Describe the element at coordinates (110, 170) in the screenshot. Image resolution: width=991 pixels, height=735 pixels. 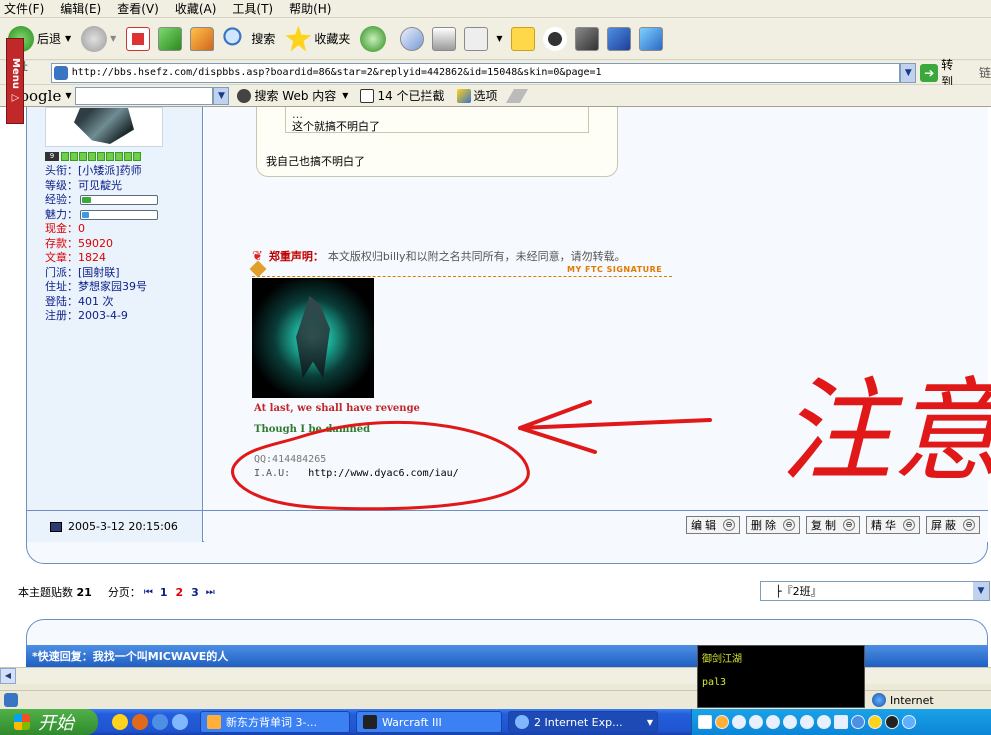
I see `user-title-value: [小矮派]药师` at that location.